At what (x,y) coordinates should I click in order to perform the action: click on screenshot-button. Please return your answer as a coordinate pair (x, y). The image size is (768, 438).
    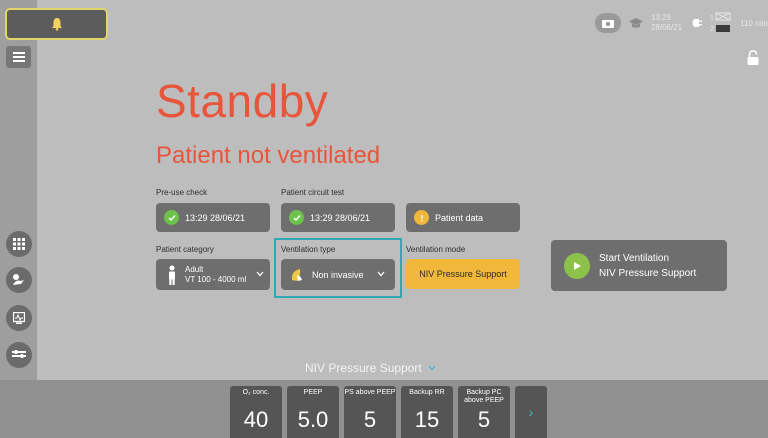
    Looking at the image, I should click on (607, 23).